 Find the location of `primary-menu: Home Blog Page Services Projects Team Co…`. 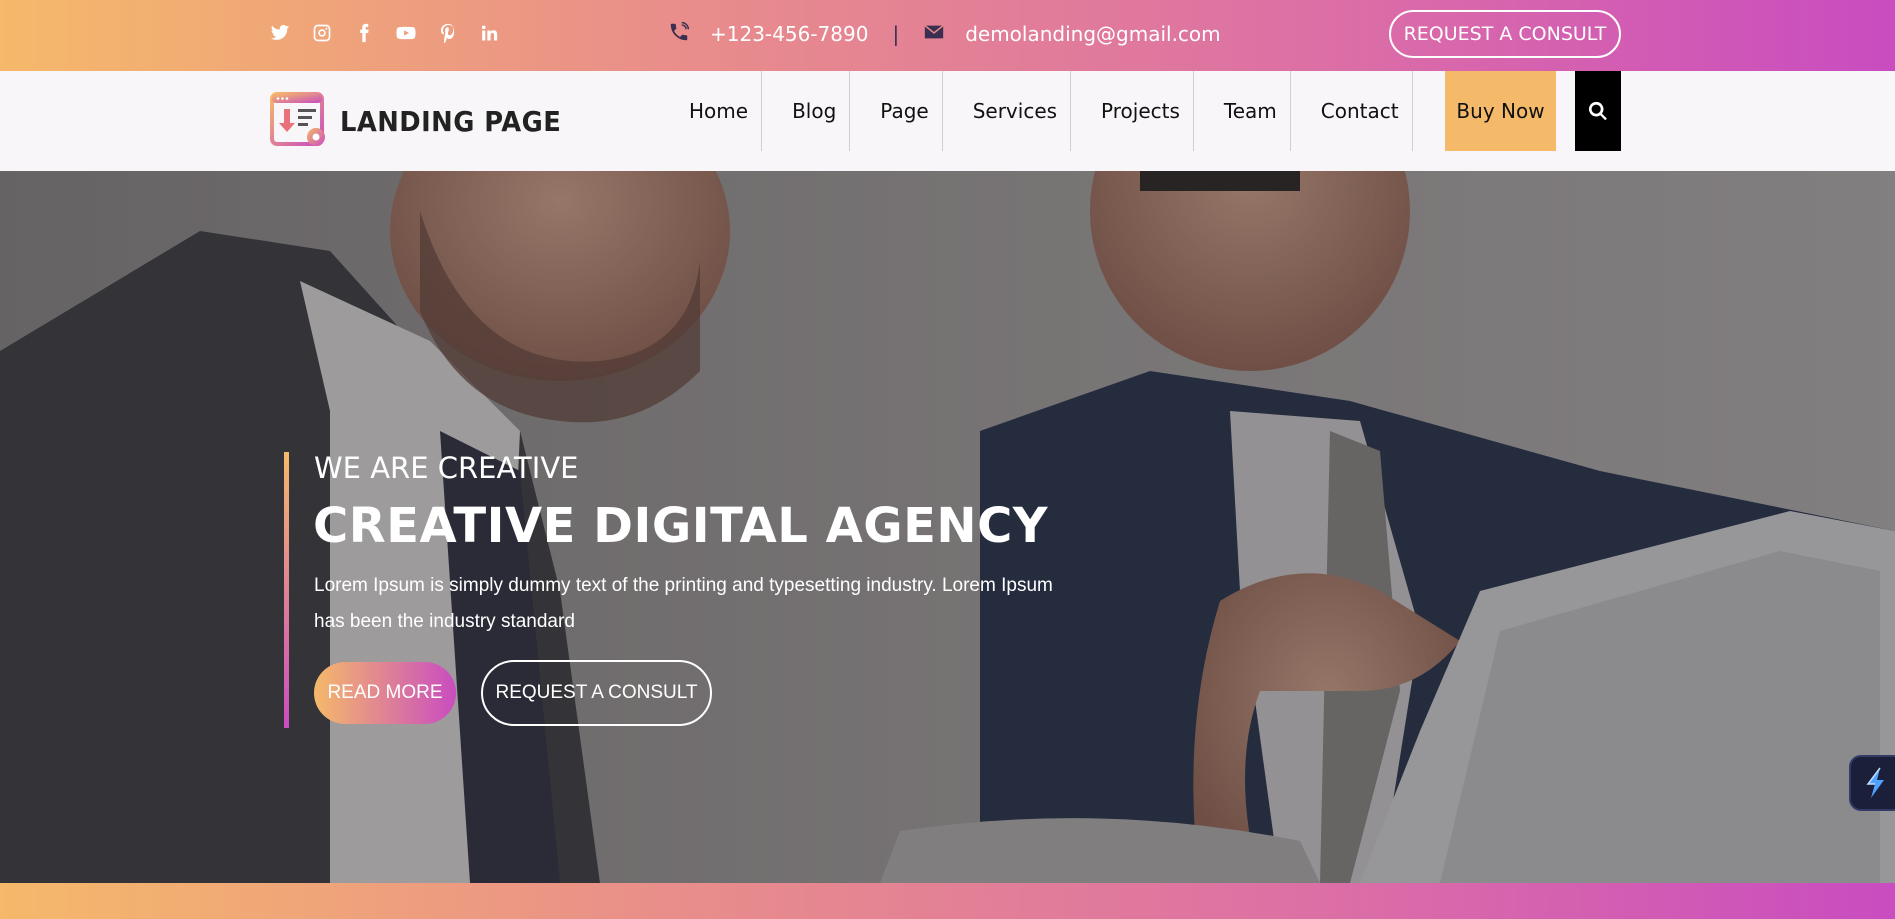

primary-menu: Home Blog Page Services Projects Team Co… is located at coordinates (1044, 111).